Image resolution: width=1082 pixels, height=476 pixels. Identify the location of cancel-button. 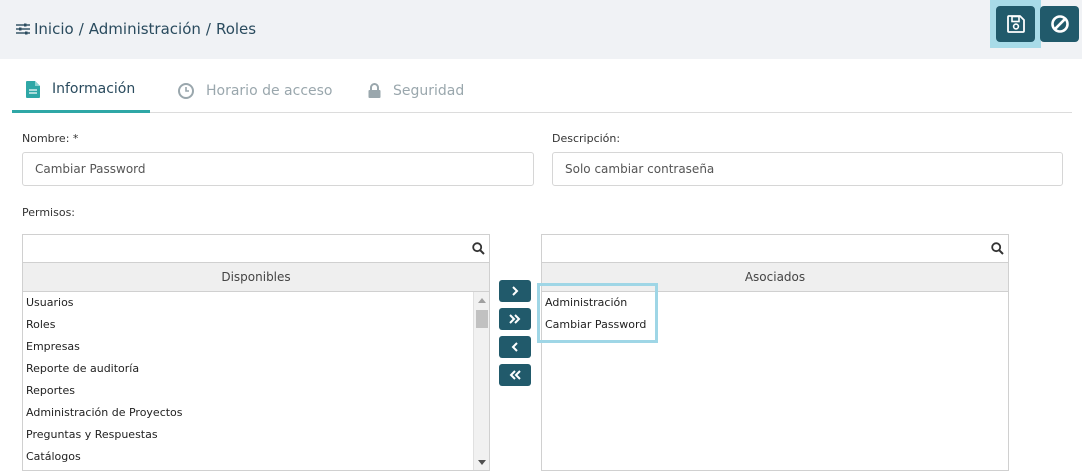
(1059, 24).